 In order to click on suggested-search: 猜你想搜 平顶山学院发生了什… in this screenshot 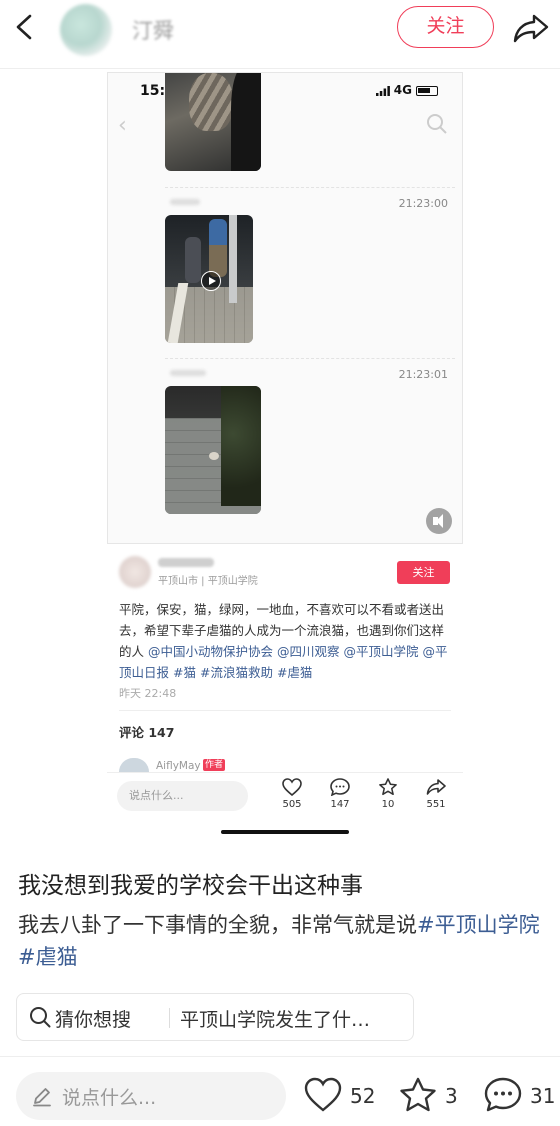, I will do `click(215, 1017)`.